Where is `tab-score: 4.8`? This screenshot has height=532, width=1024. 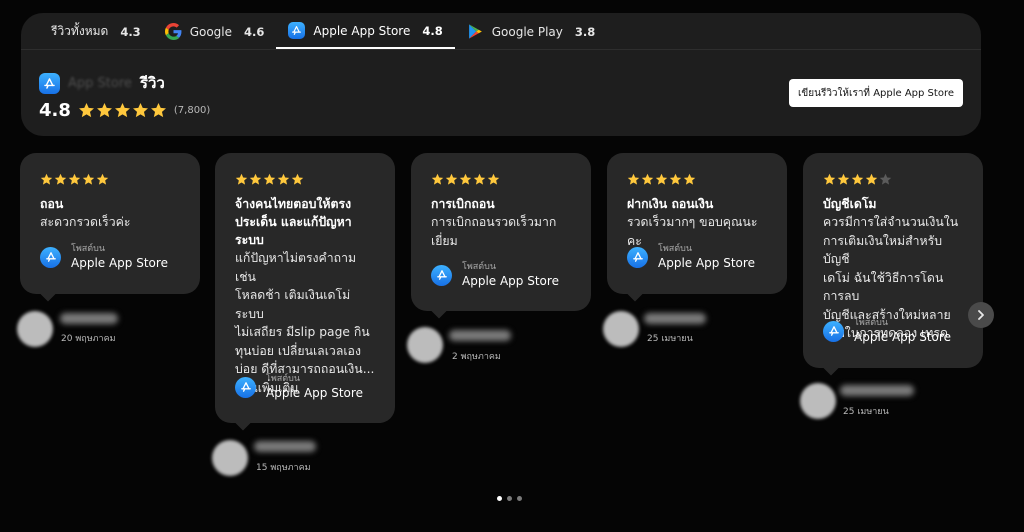
tab-score: 4.8 is located at coordinates (432, 30).